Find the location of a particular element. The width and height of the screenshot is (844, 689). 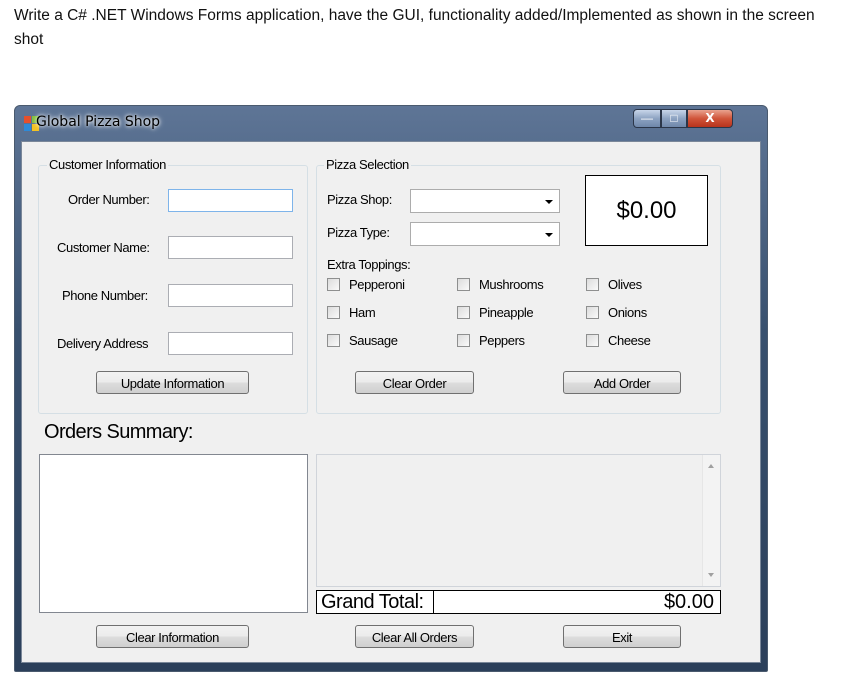

grand-total-label: Grand Total: is located at coordinates (375, 602).